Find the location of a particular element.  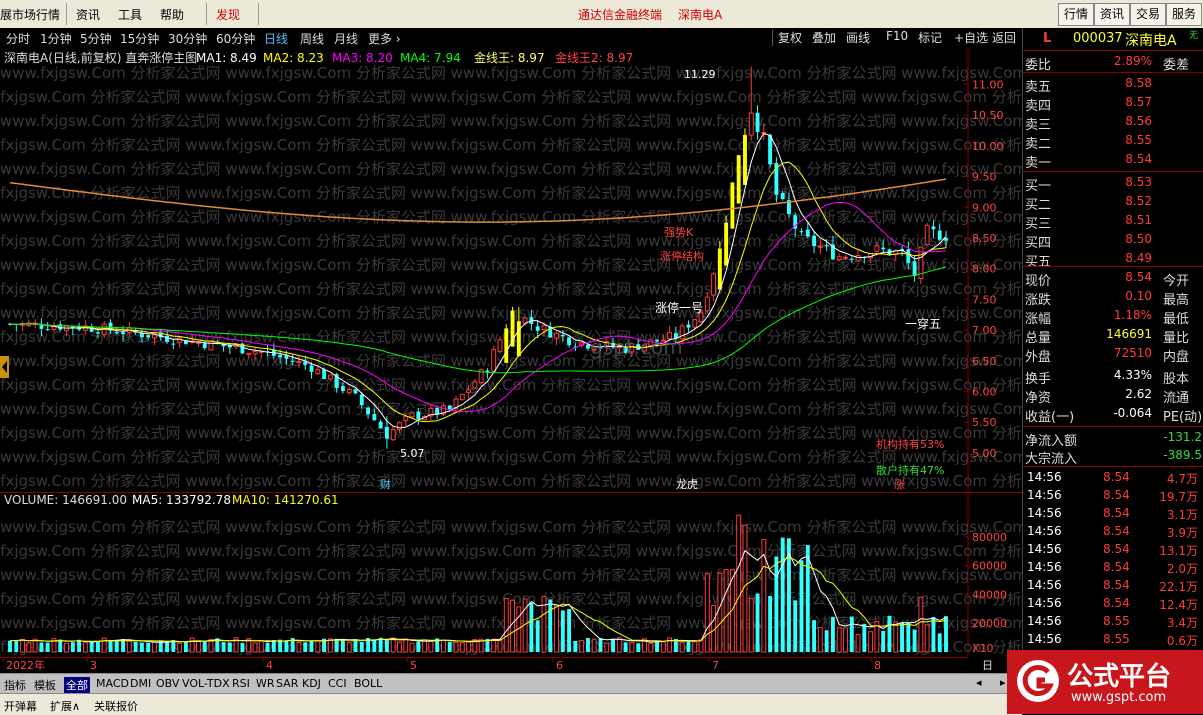

period-daily: 日线 is located at coordinates (276, 38).